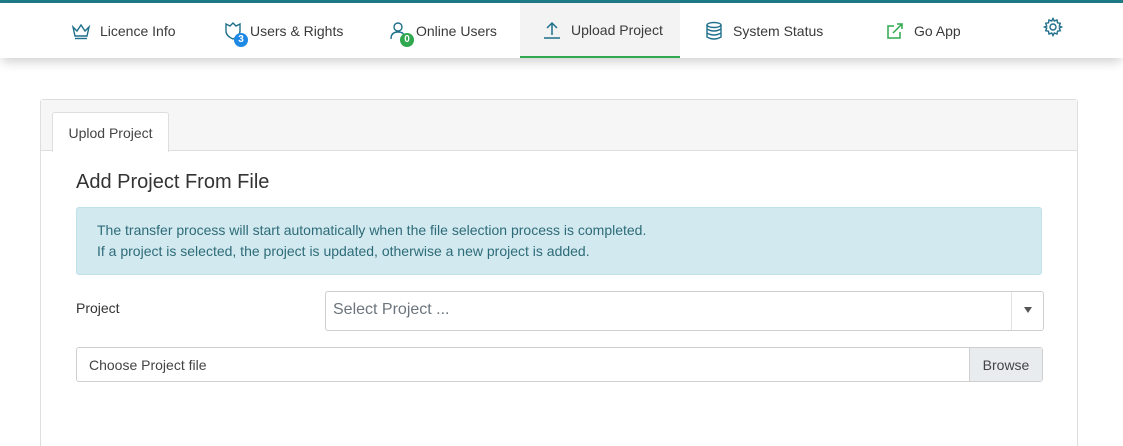  I want to click on nav-system-status: System Status, so click(763, 30).